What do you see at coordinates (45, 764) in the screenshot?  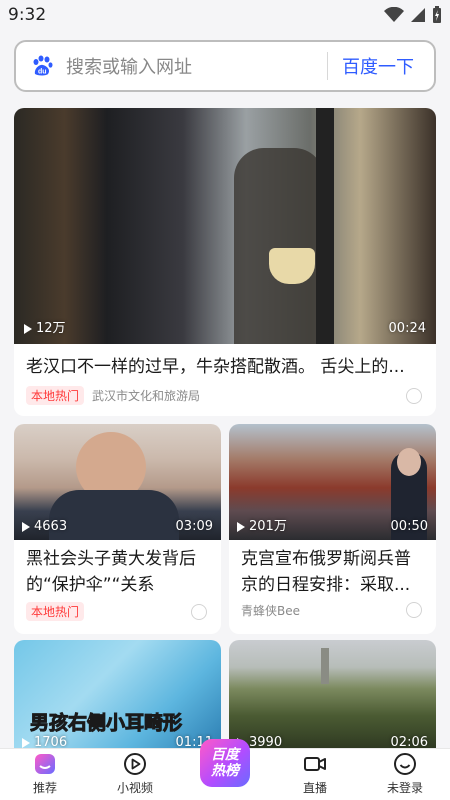 I see `home-icon` at bounding box center [45, 764].